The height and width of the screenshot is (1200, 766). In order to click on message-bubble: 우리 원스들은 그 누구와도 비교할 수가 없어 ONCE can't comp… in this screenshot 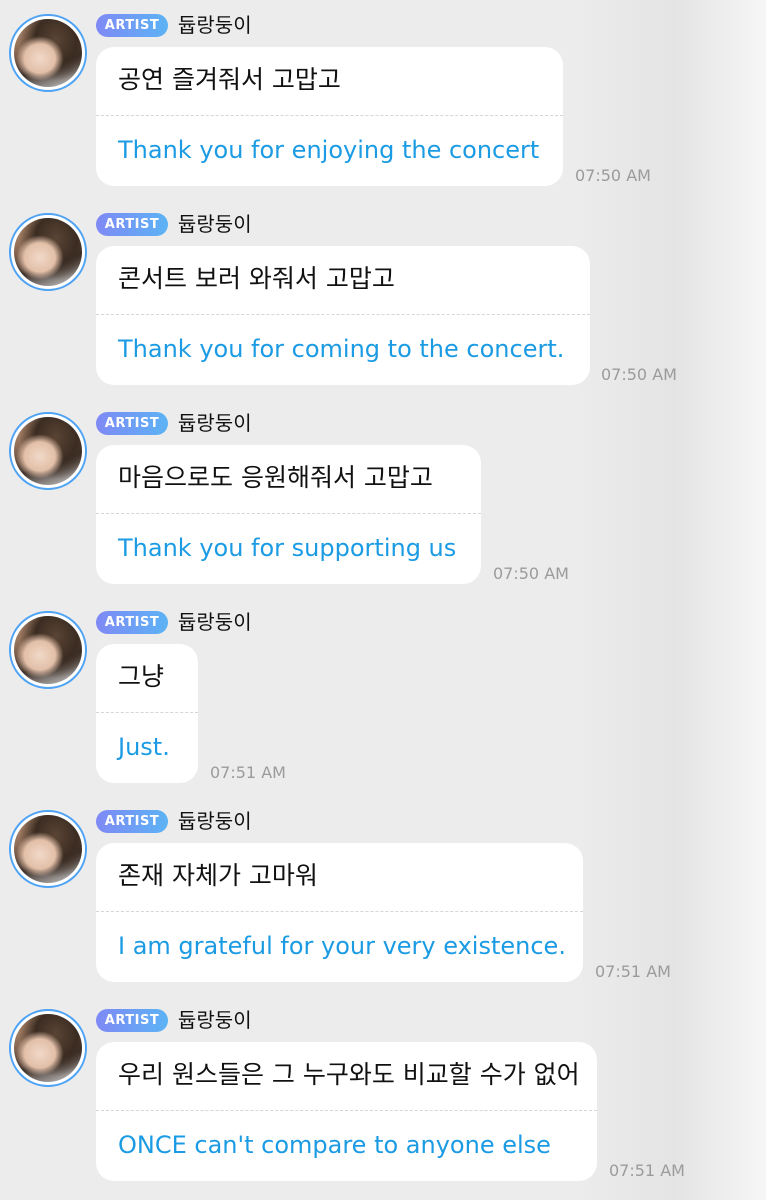, I will do `click(346, 1111)`.